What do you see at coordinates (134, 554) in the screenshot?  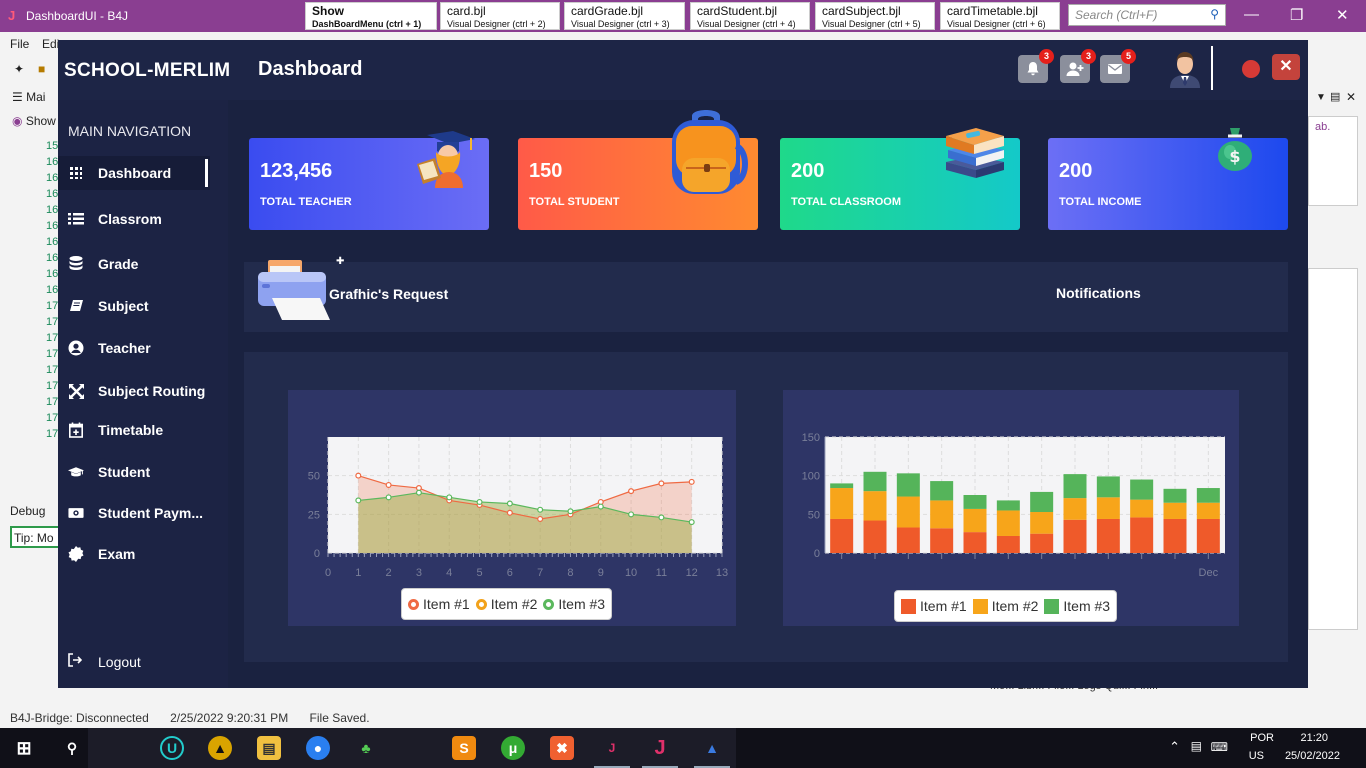 I see `sidebar-item-exam: Exam` at bounding box center [134, 554].